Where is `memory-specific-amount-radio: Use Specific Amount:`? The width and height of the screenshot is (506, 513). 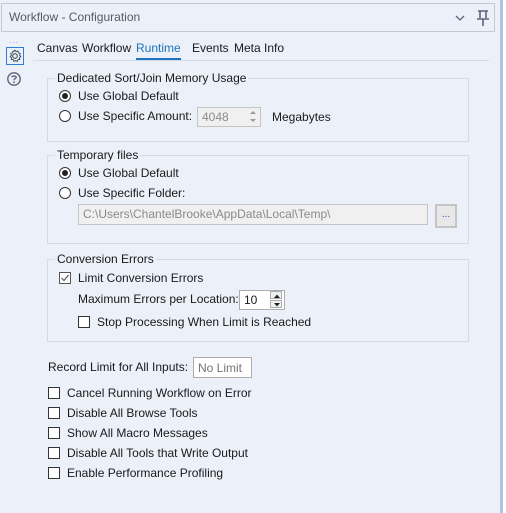
memory-specific-amount-radio: Use Specific Amount: is located at coordinates (125, 116).